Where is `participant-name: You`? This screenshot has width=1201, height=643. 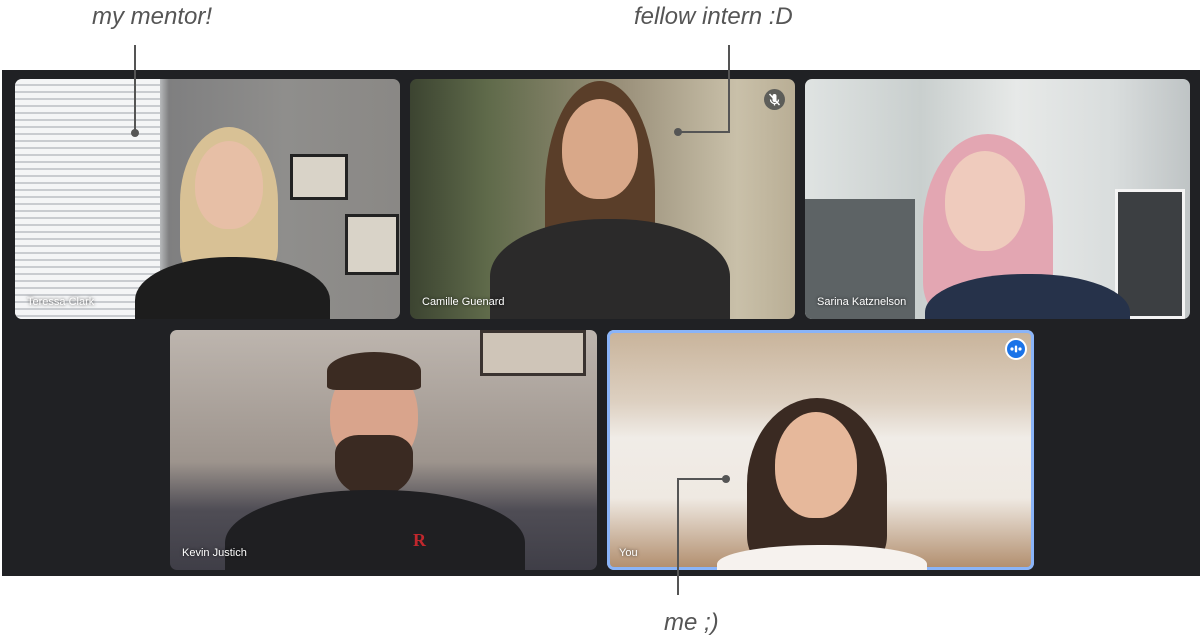
participant-name: You is located at coordinates (628, 553).